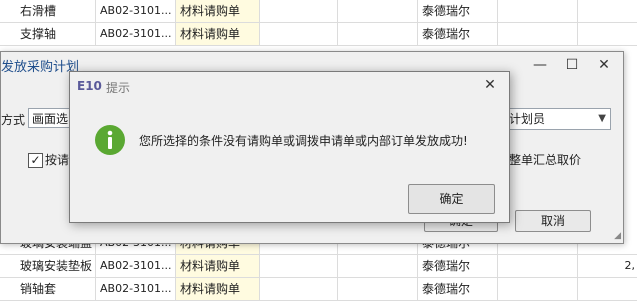  Describe the element at coordinates (57, 160) in the screenshot. I see `by-request-checkbox-label: 按请` at that location.